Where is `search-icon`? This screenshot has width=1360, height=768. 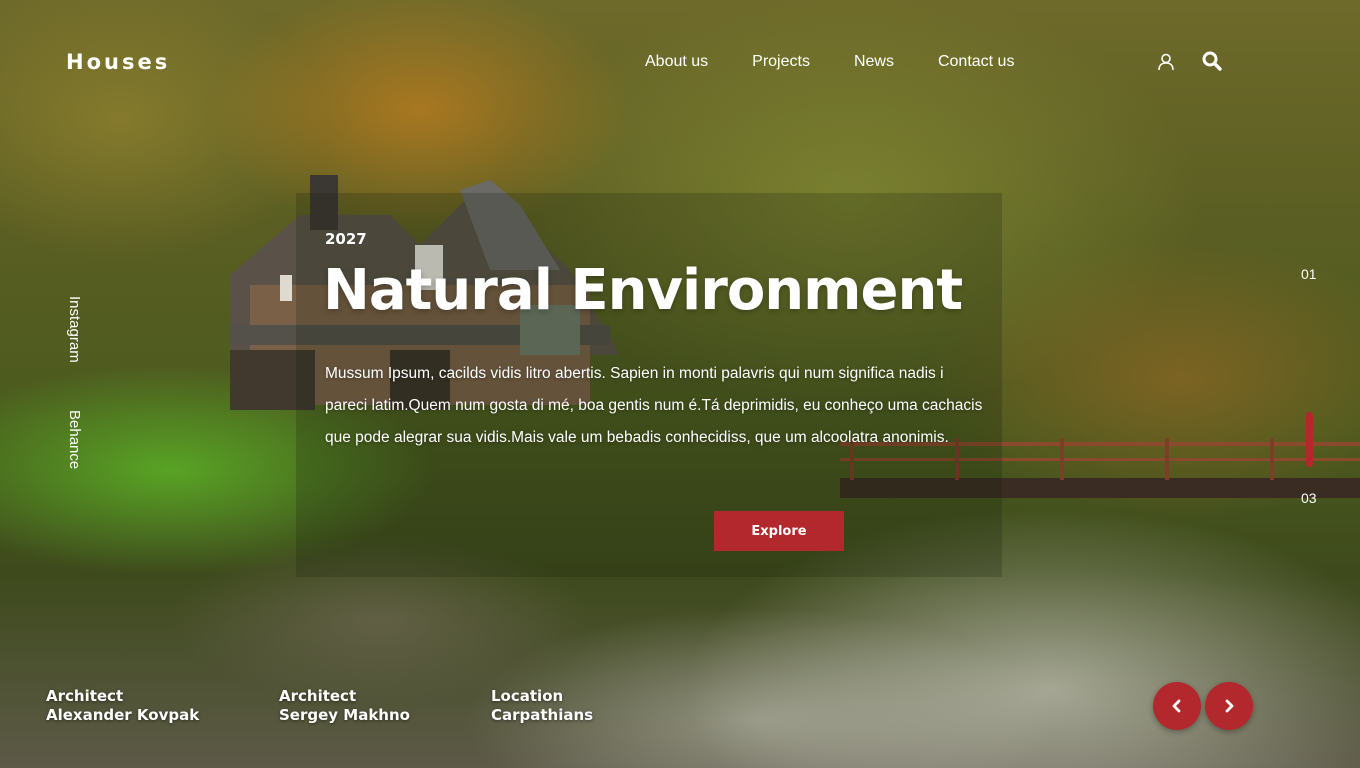
search-icon is located at coordinates (1212, 61).